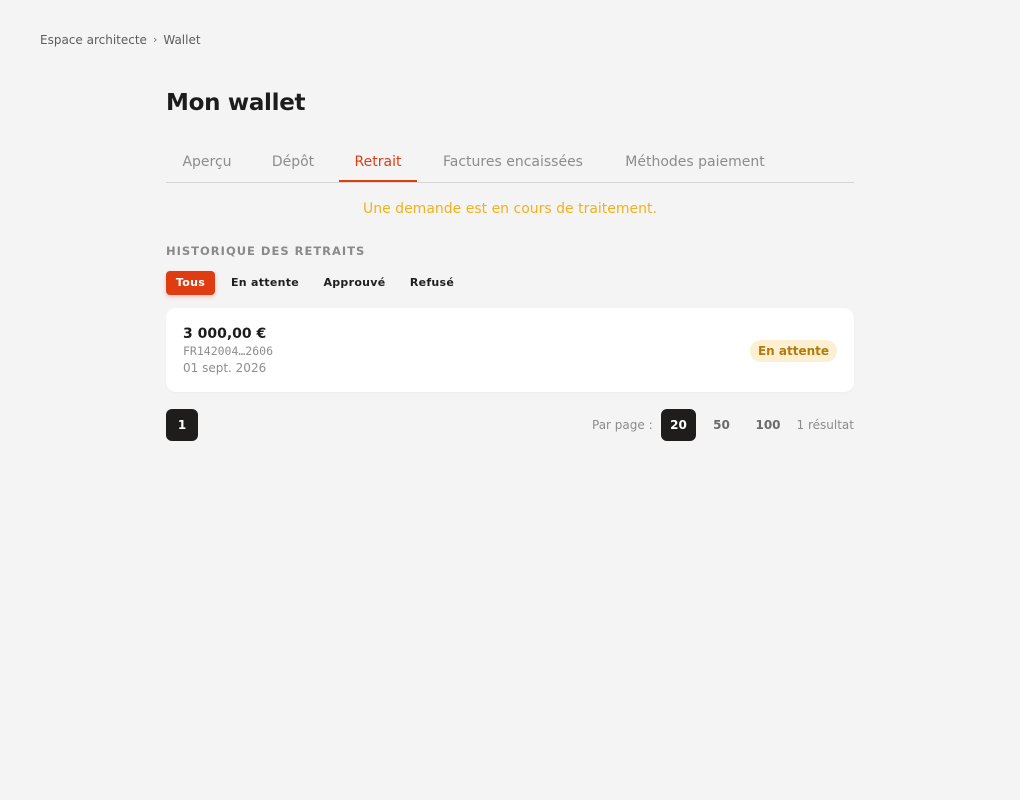 This screenshot has height=800, width=1020. What do you see at coordinates (825, 425) in the screenshot?
I see `results-count: 1 résultat` at bounding box center [825, 425].